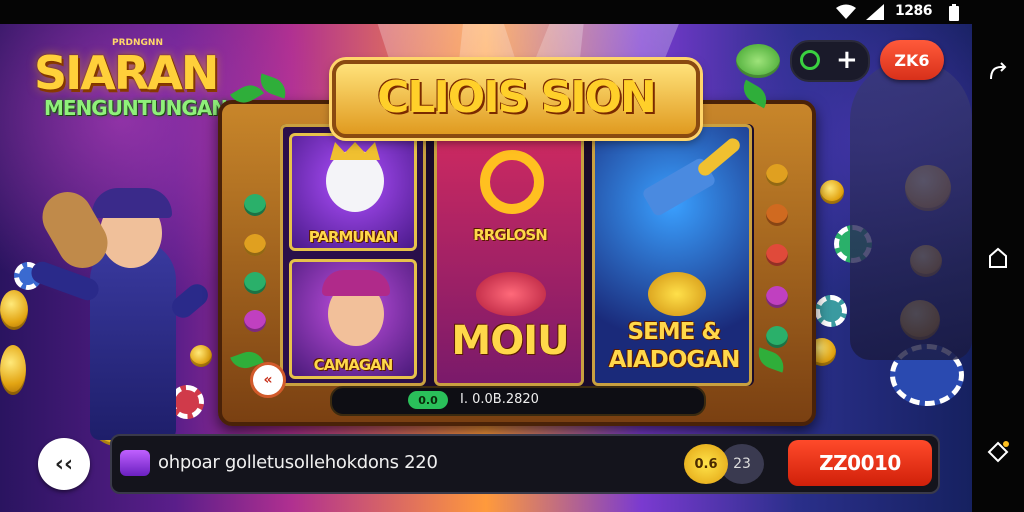  I want to click on reel-column: SEME & AIADOGAN, so click(672, 255).